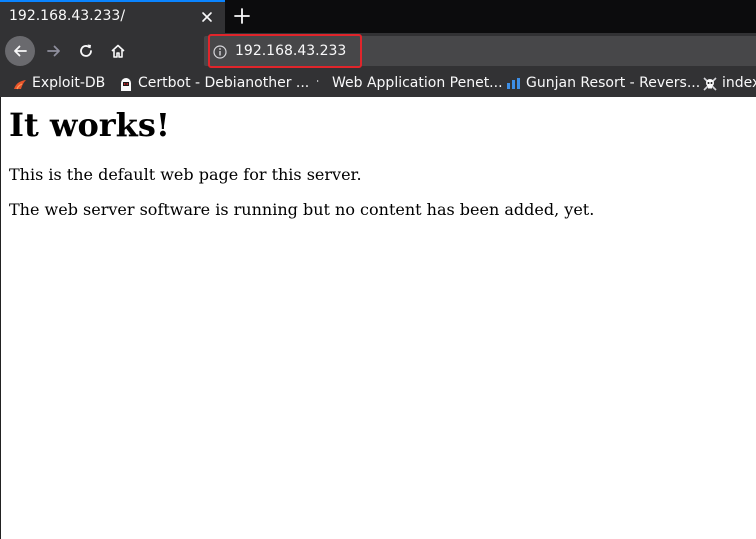  Describe the element at coordinates (220, 51) in the screenshot. I see `info-icon` at that location.